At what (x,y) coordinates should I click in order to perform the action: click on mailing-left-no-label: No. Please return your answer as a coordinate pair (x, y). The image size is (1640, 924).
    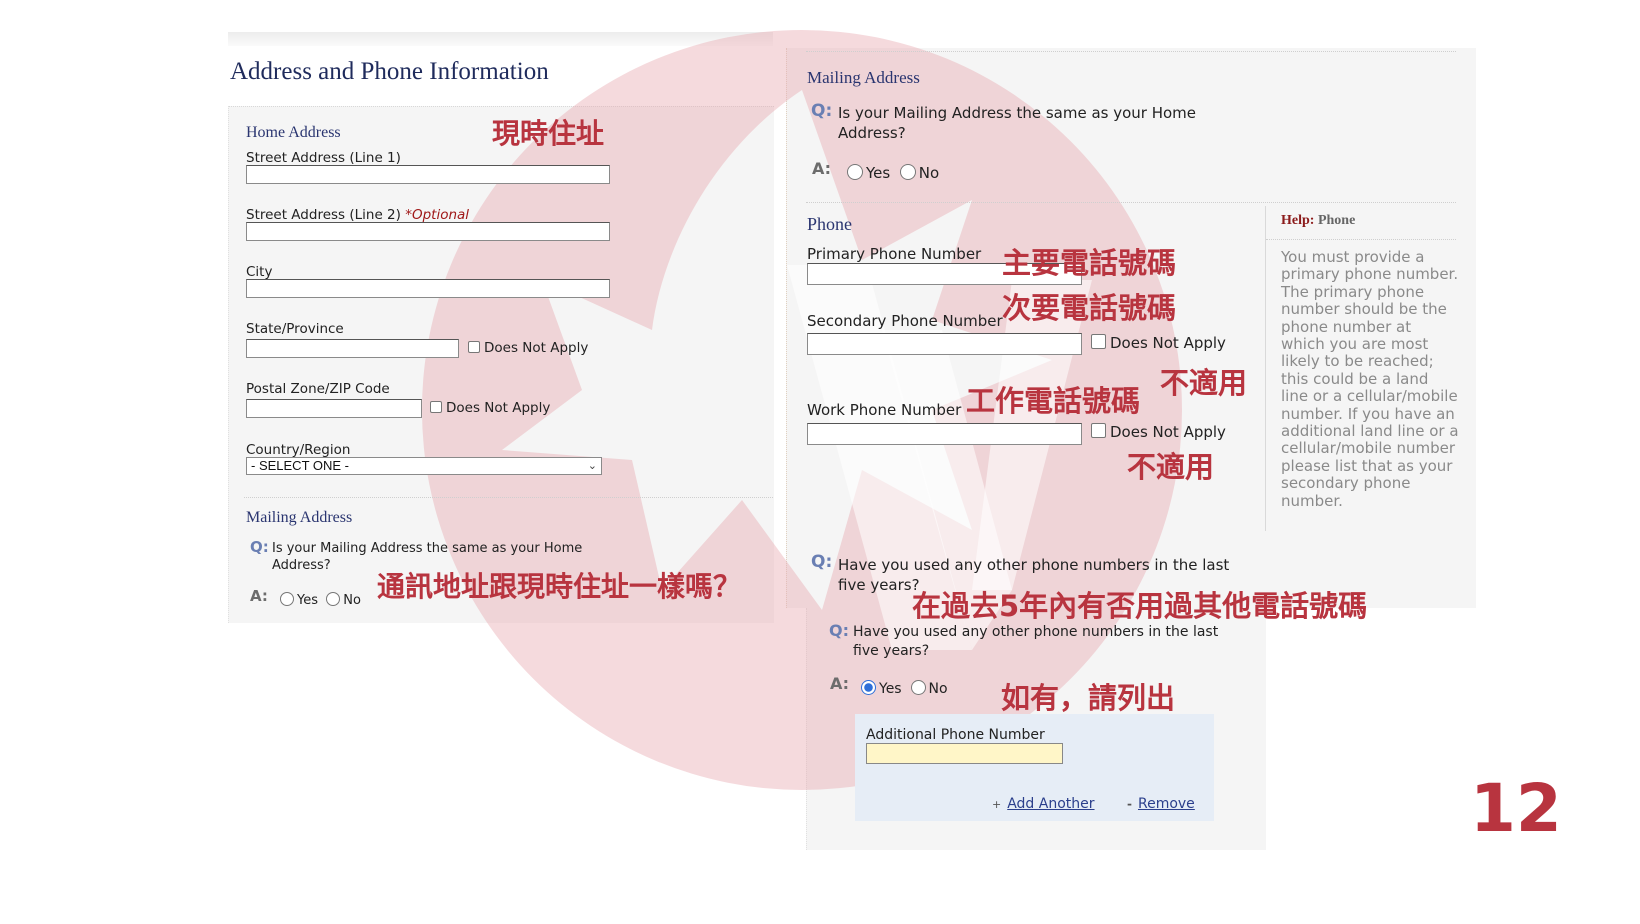
    Looking at the image, I should click on (352, 600).